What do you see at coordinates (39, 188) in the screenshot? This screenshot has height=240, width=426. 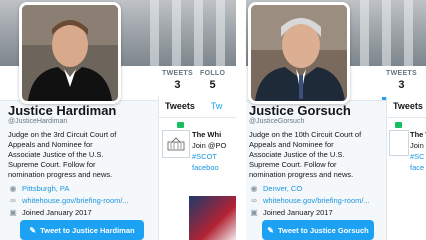 I see `profile-location: ◉ Pittsburgh, PA` at bounding box center [39, 188].